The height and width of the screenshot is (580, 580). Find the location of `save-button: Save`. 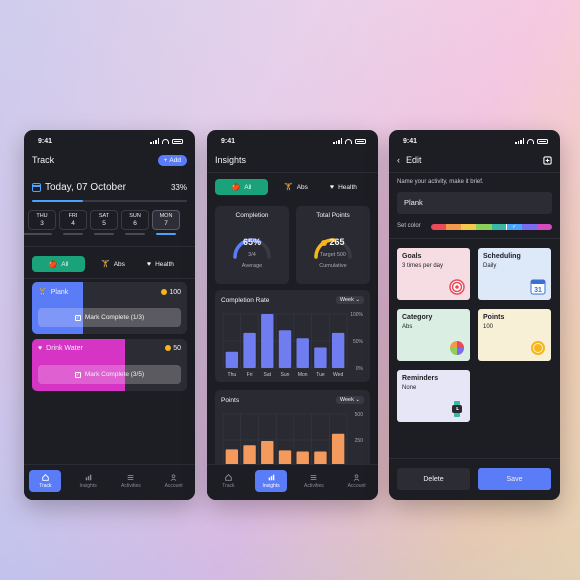

save-button: Save is located at coordinates (514, 479).